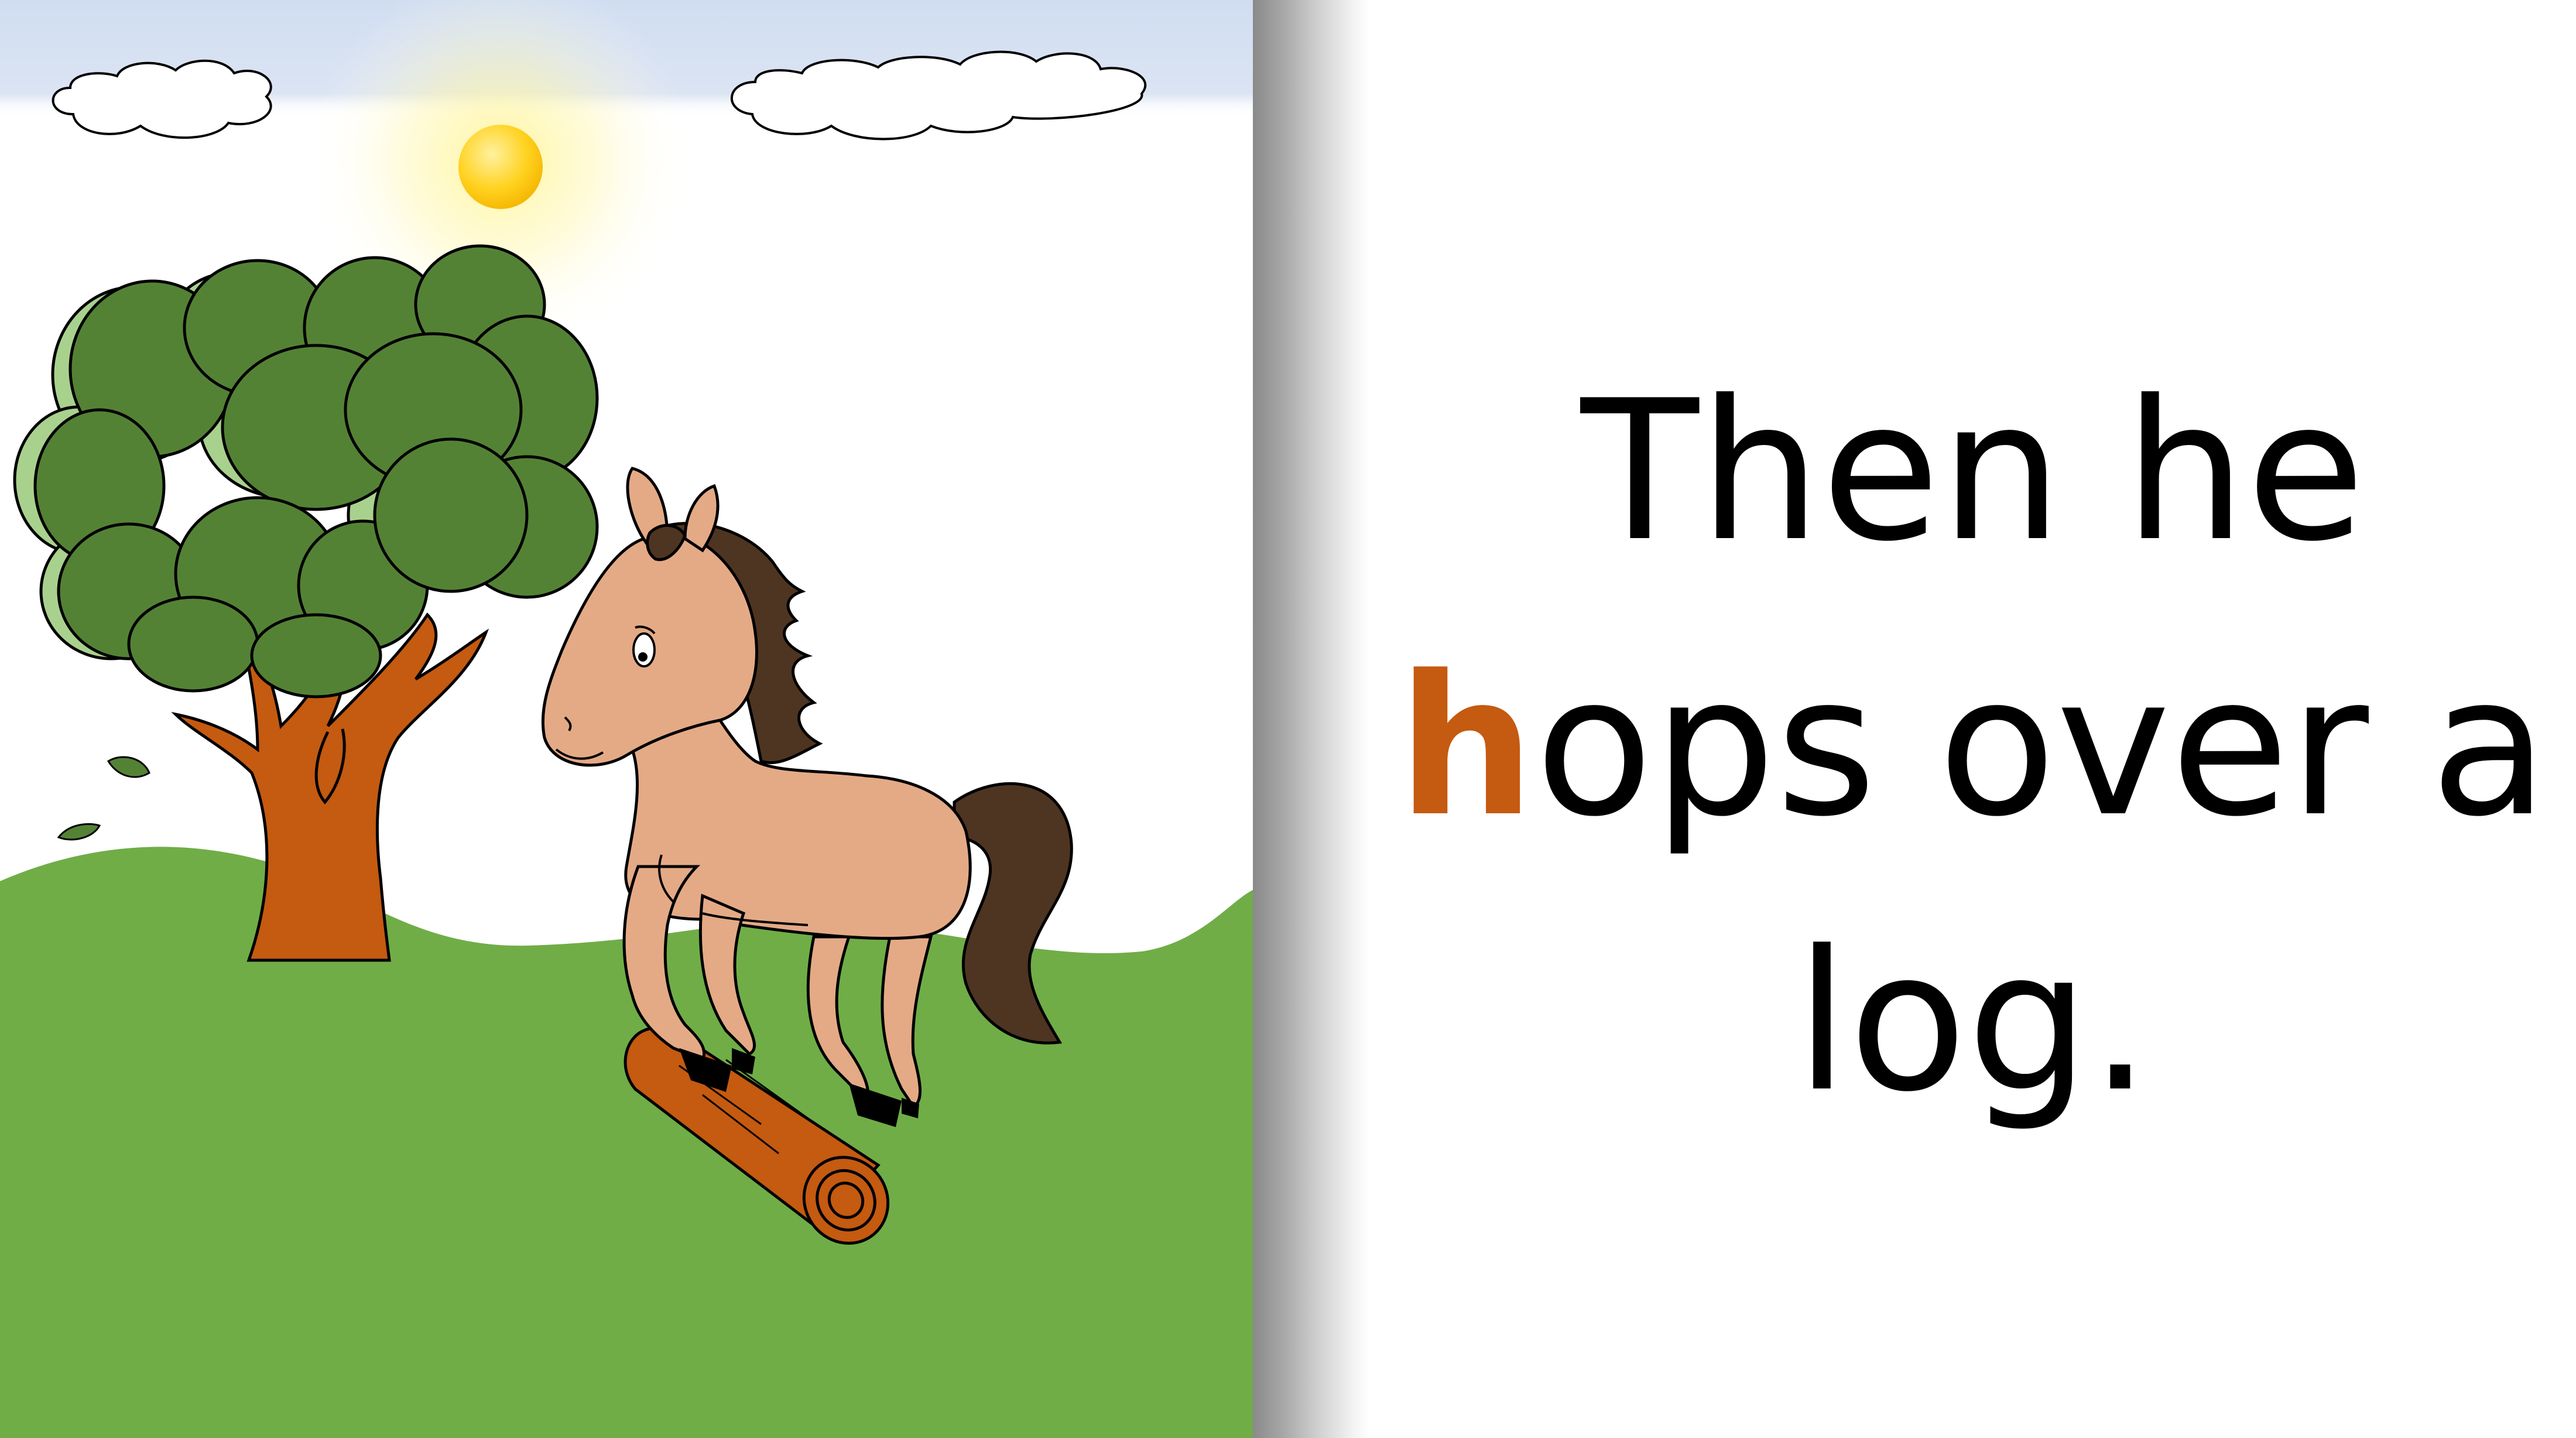  Describe the element at coordinates (2041, 747) in the screenshot. I see `story-line-2-rest: ops over a` at that location.